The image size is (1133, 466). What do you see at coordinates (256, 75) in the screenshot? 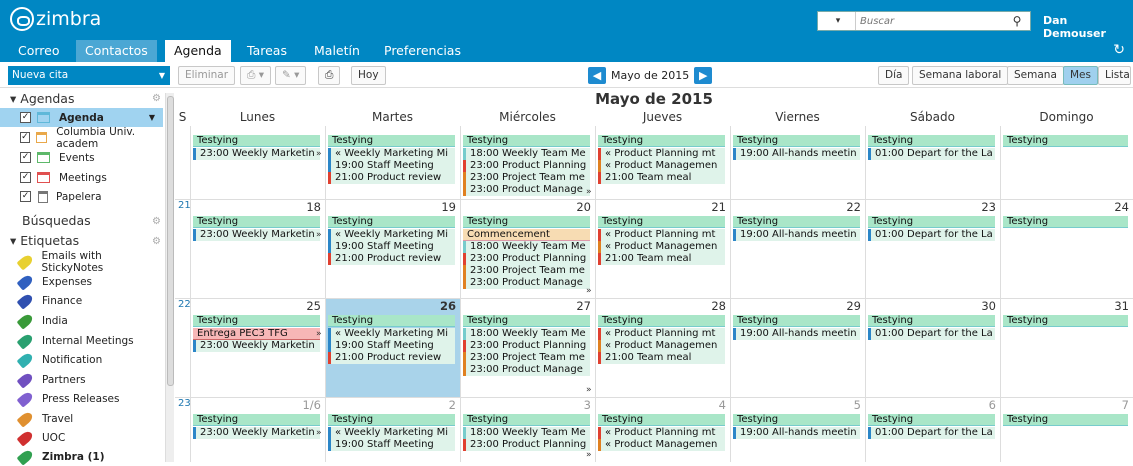
I see `print-dropdown-button: ⎙ ▾` at bounding box center [256, 75].